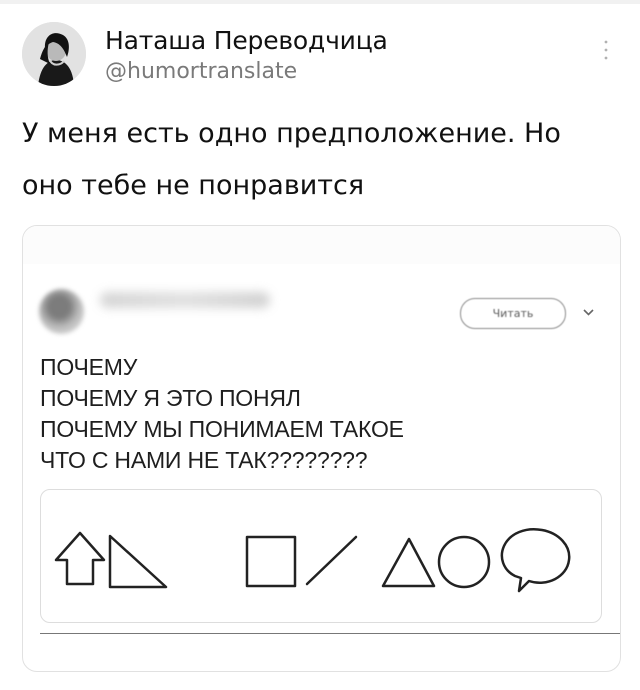  I want to click on embedded-divider, so click(330, 633).